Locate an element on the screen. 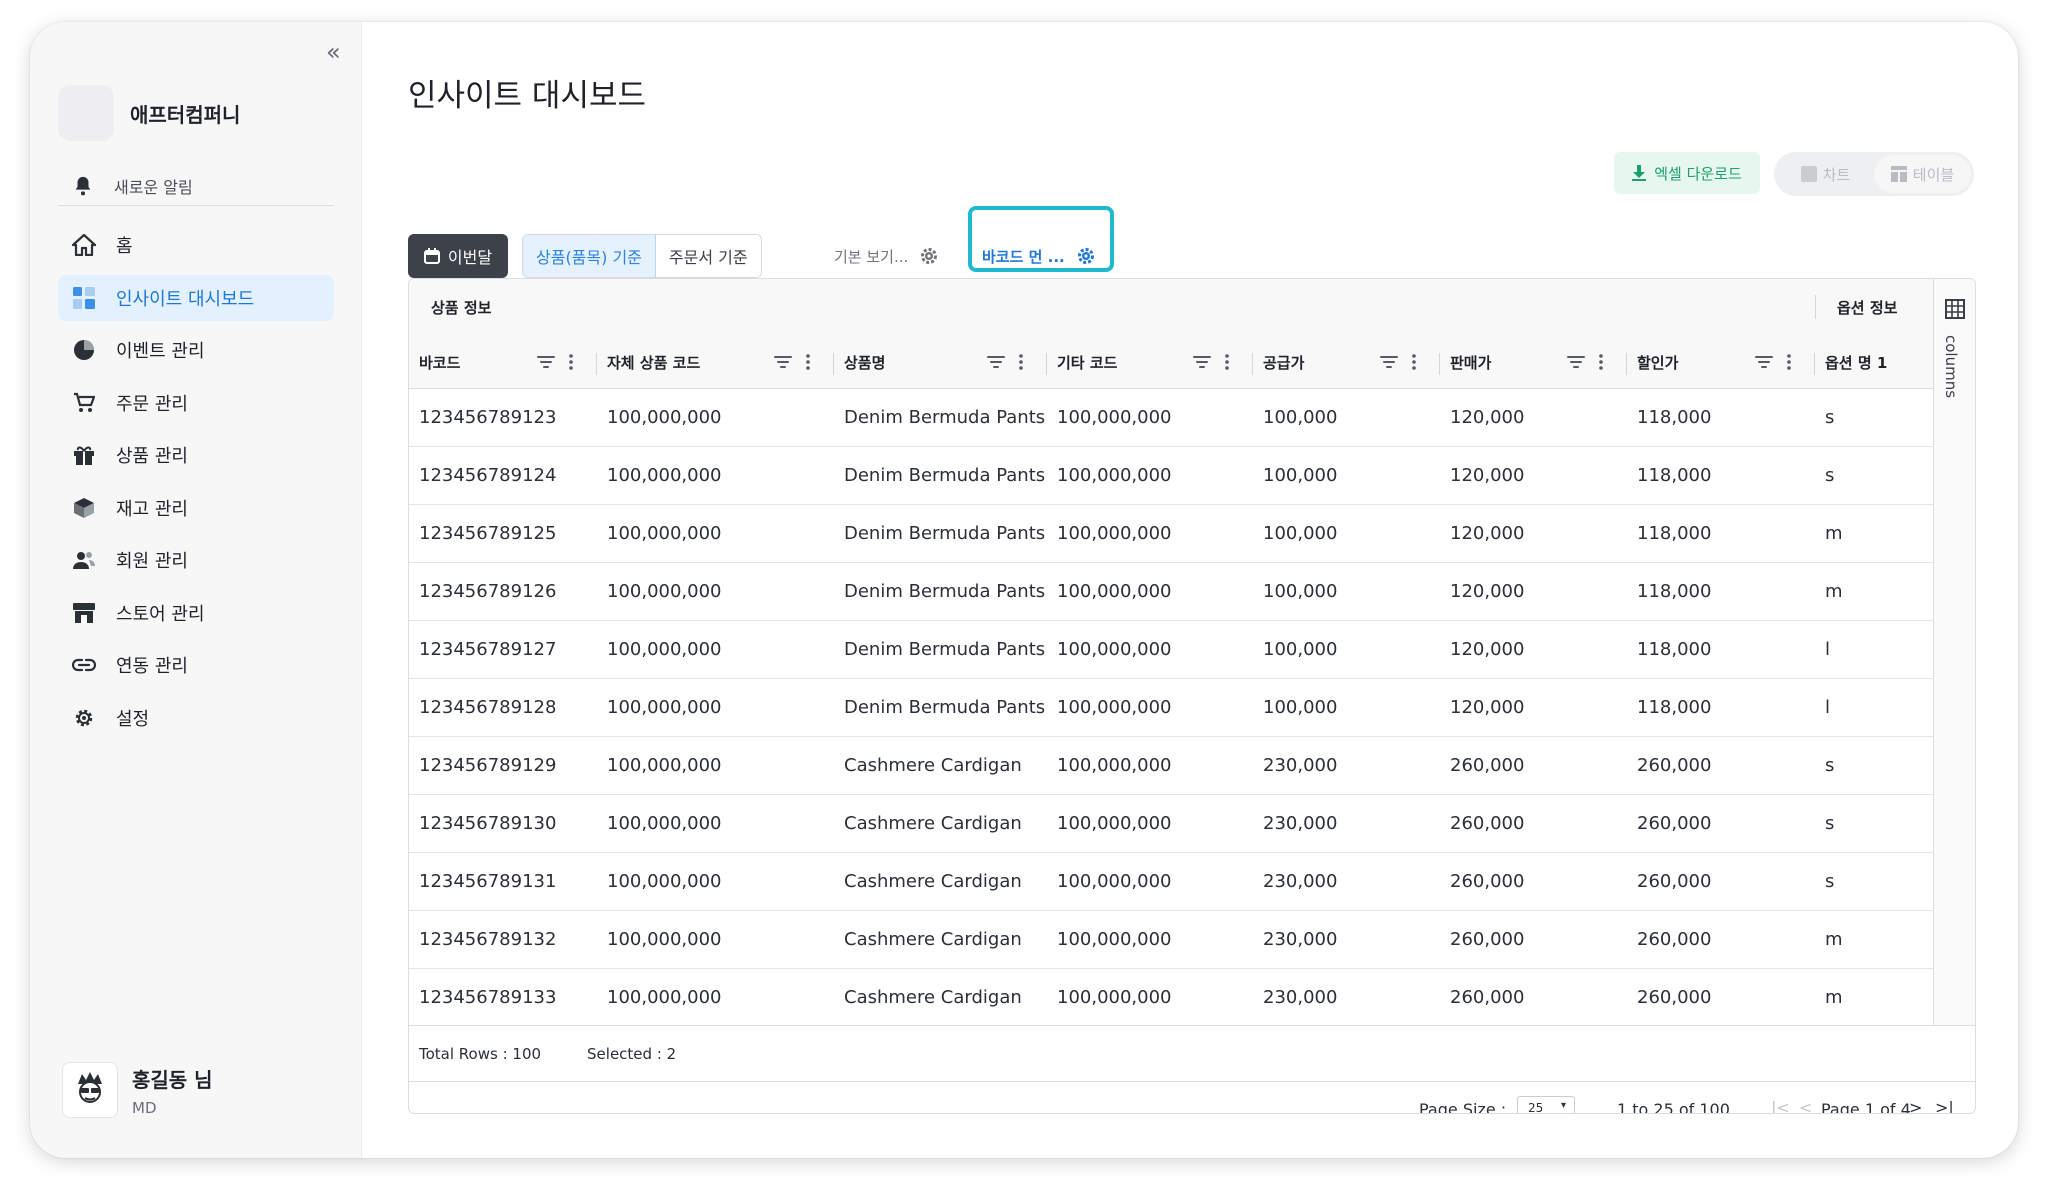 The width and height of the screenshot is (2048, 1192). sidebar-item-orders: 주문 관리 is located at coordinates (196, 403).